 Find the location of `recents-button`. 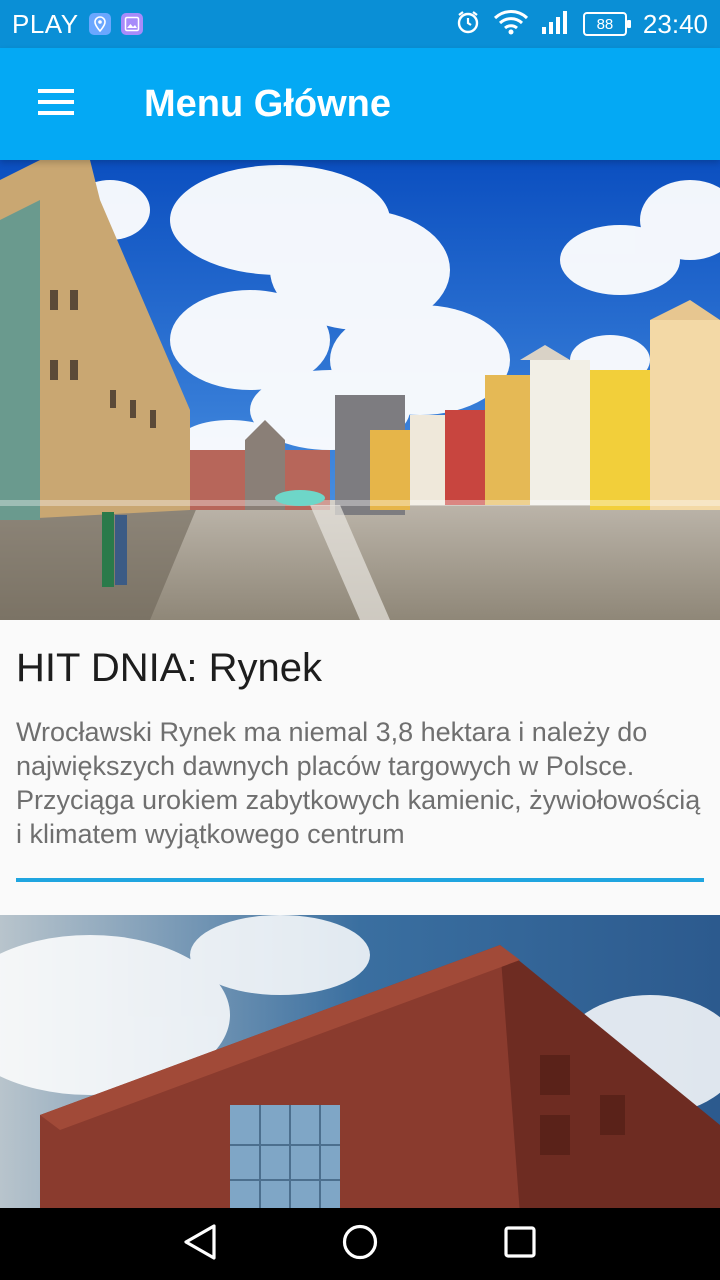

recents-button is located at coordinates (520, 1244).